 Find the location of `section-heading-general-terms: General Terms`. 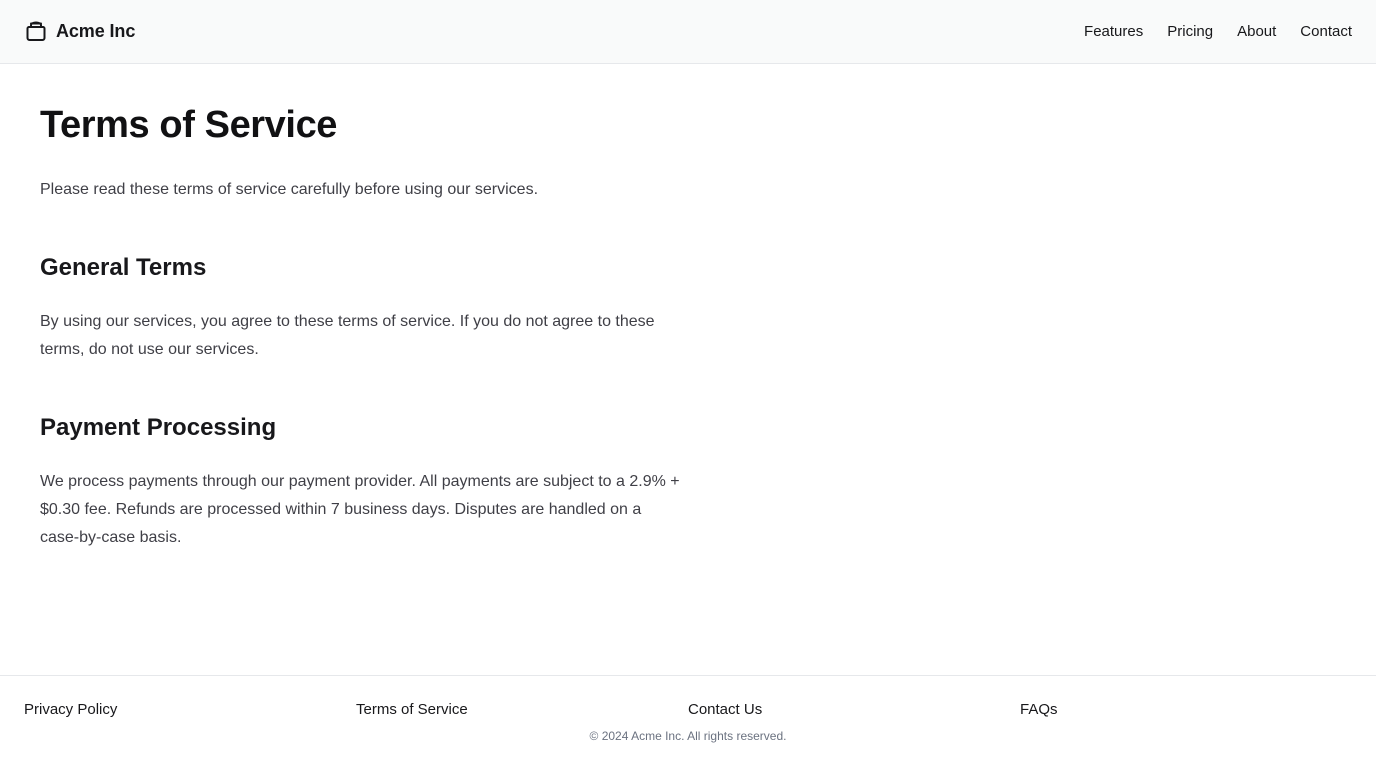

section-heading-general-terms: General Terms is located at coordinates (123, 267).